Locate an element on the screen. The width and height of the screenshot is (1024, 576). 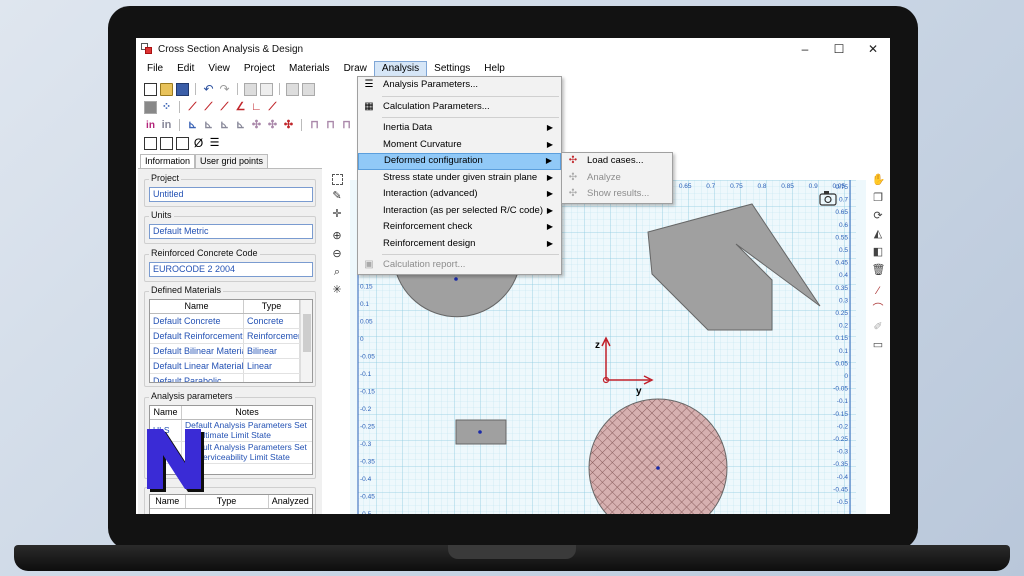
menu-edit: Edit is located at coordinates (185, 69).